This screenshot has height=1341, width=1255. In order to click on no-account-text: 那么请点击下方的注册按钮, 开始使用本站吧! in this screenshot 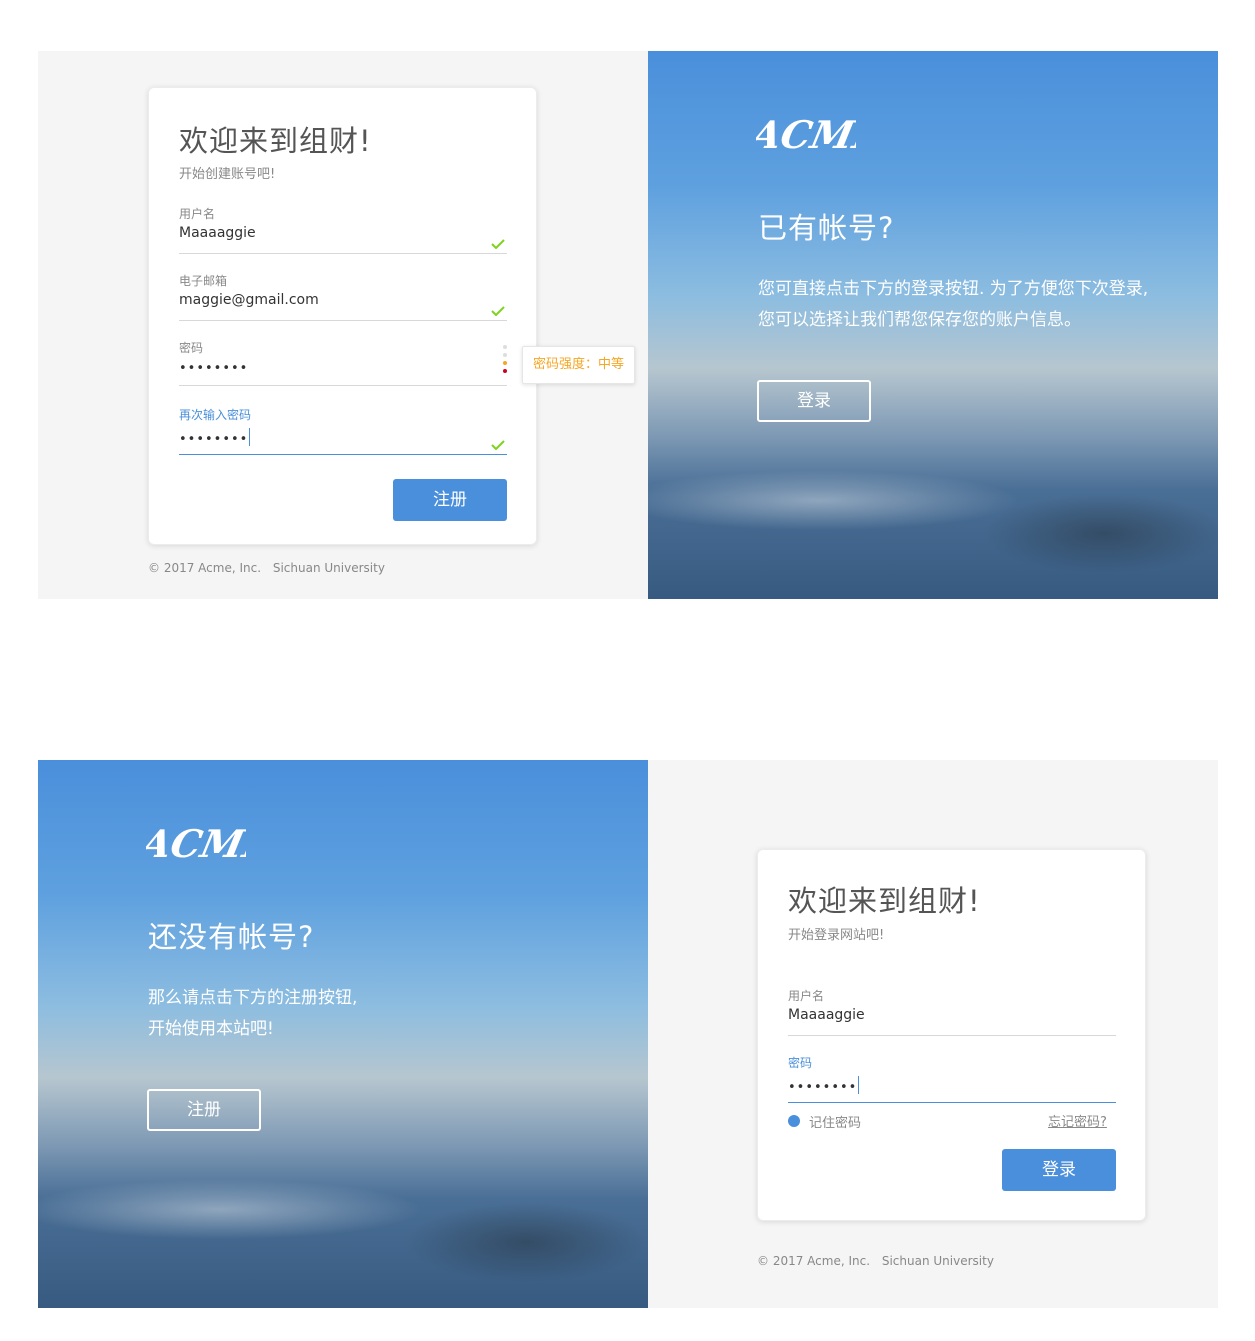, I will do `click(252, 1014)`.